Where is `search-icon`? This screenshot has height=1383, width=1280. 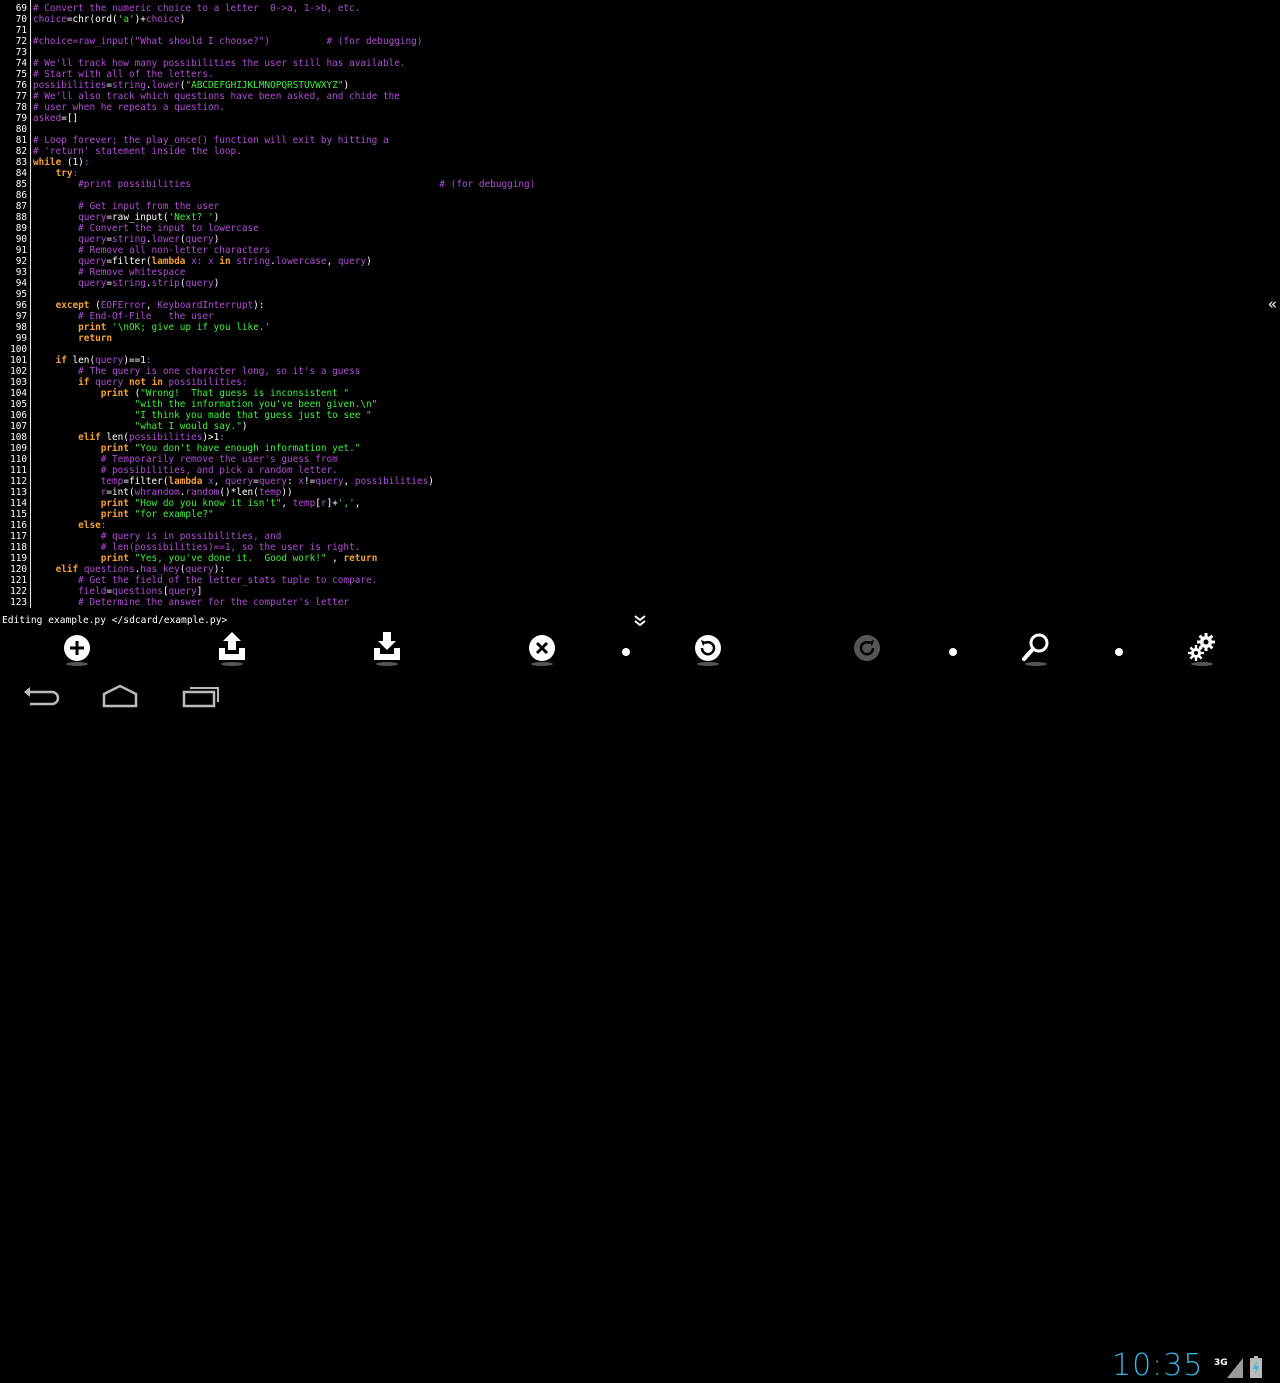 search-icon is located at coordinates (1035, 649).